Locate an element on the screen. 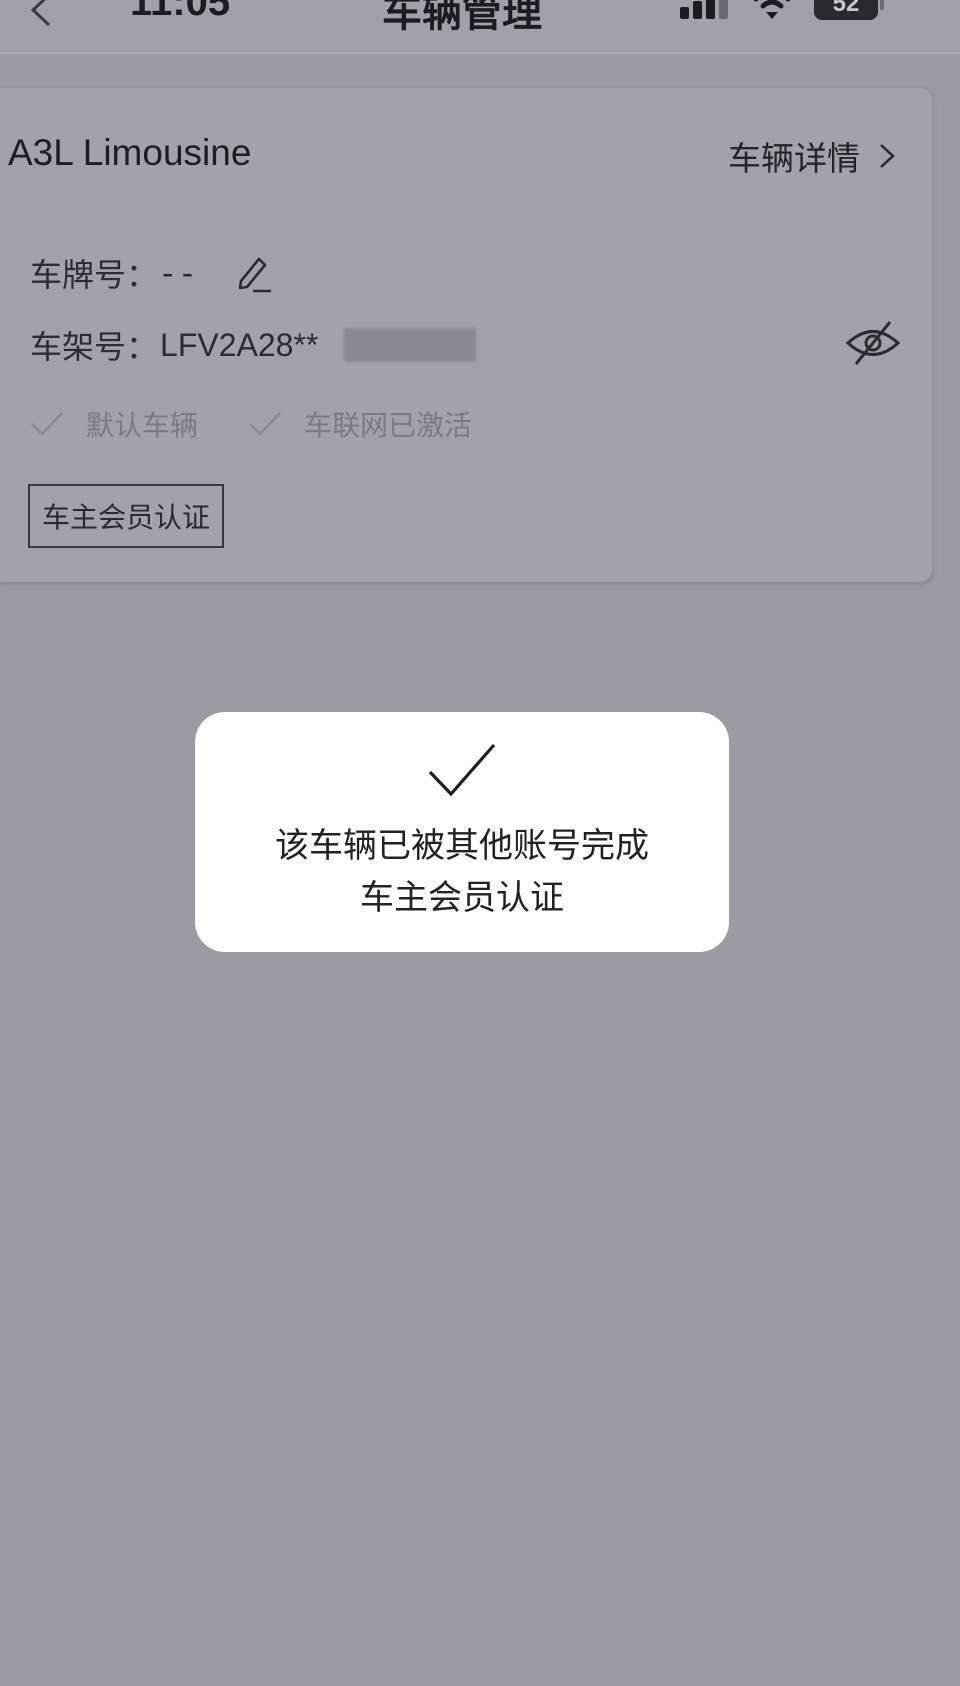 This screenshot has width=960, height=1686. vin-label: 车架号： is located at coordinates (94, 347).